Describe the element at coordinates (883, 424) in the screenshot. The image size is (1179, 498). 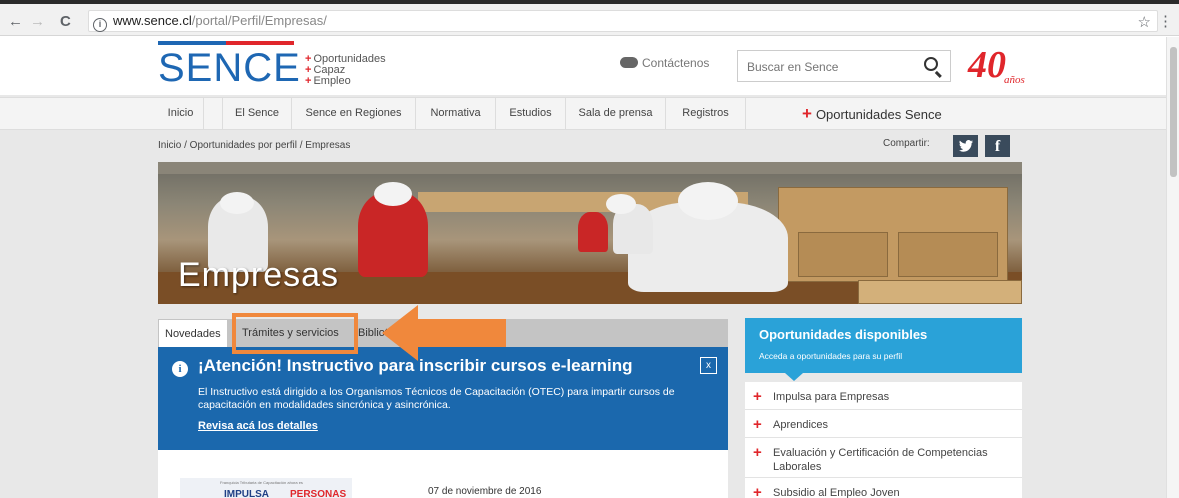
I see `list-item: + Aprendices` at that location.